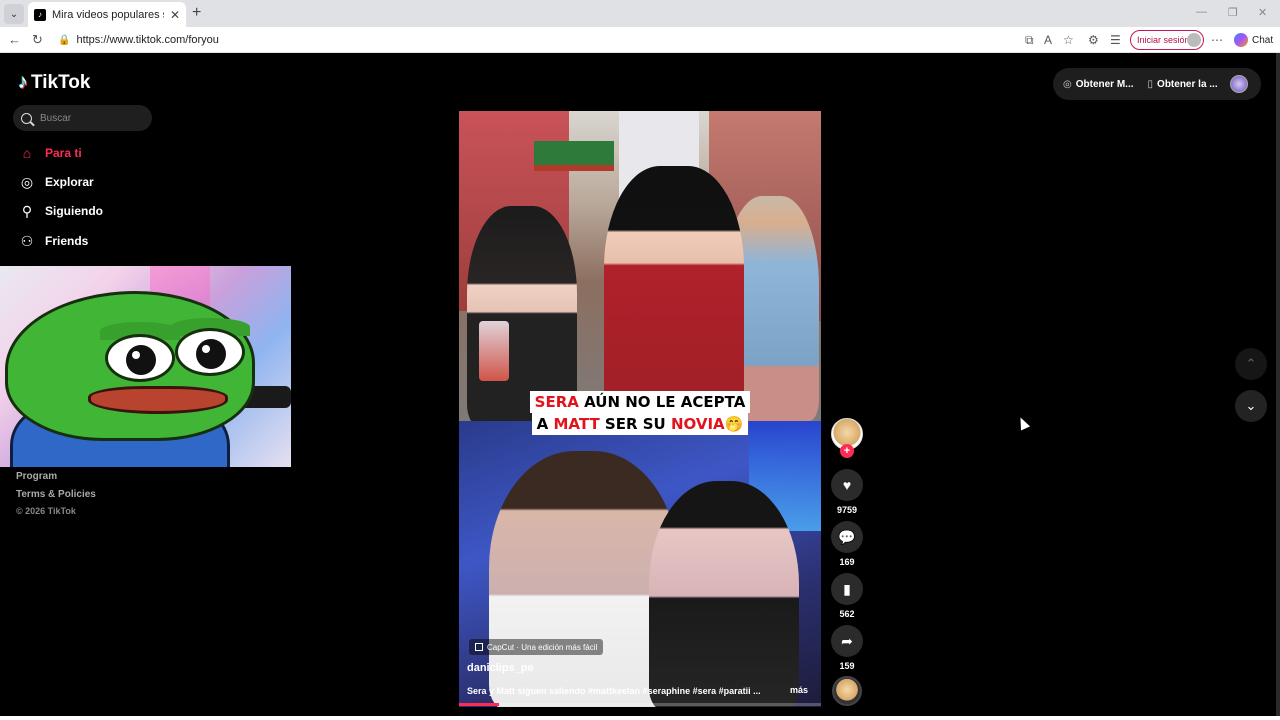  I want to click on footer-program-link: Program, so click(36, 476).